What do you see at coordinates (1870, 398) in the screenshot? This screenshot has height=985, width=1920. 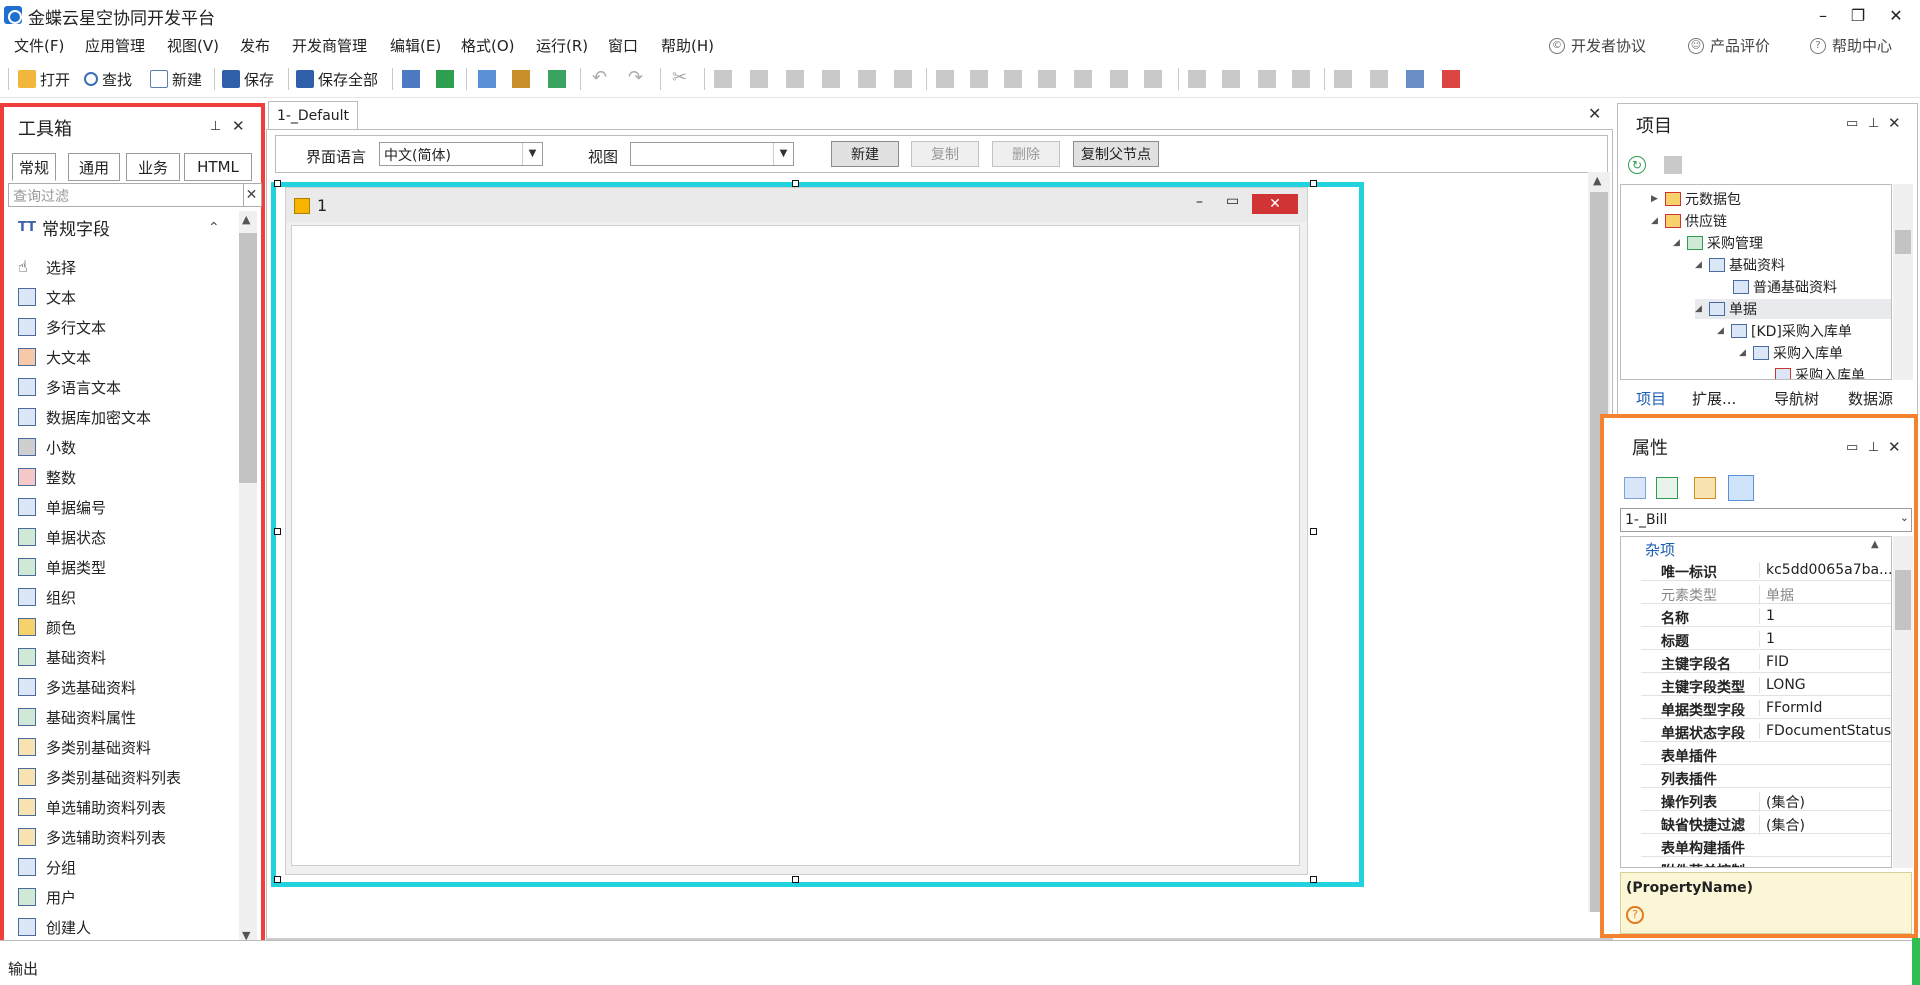 I see `tab-data-source: 数据源` at bounding box center [1870, 398].